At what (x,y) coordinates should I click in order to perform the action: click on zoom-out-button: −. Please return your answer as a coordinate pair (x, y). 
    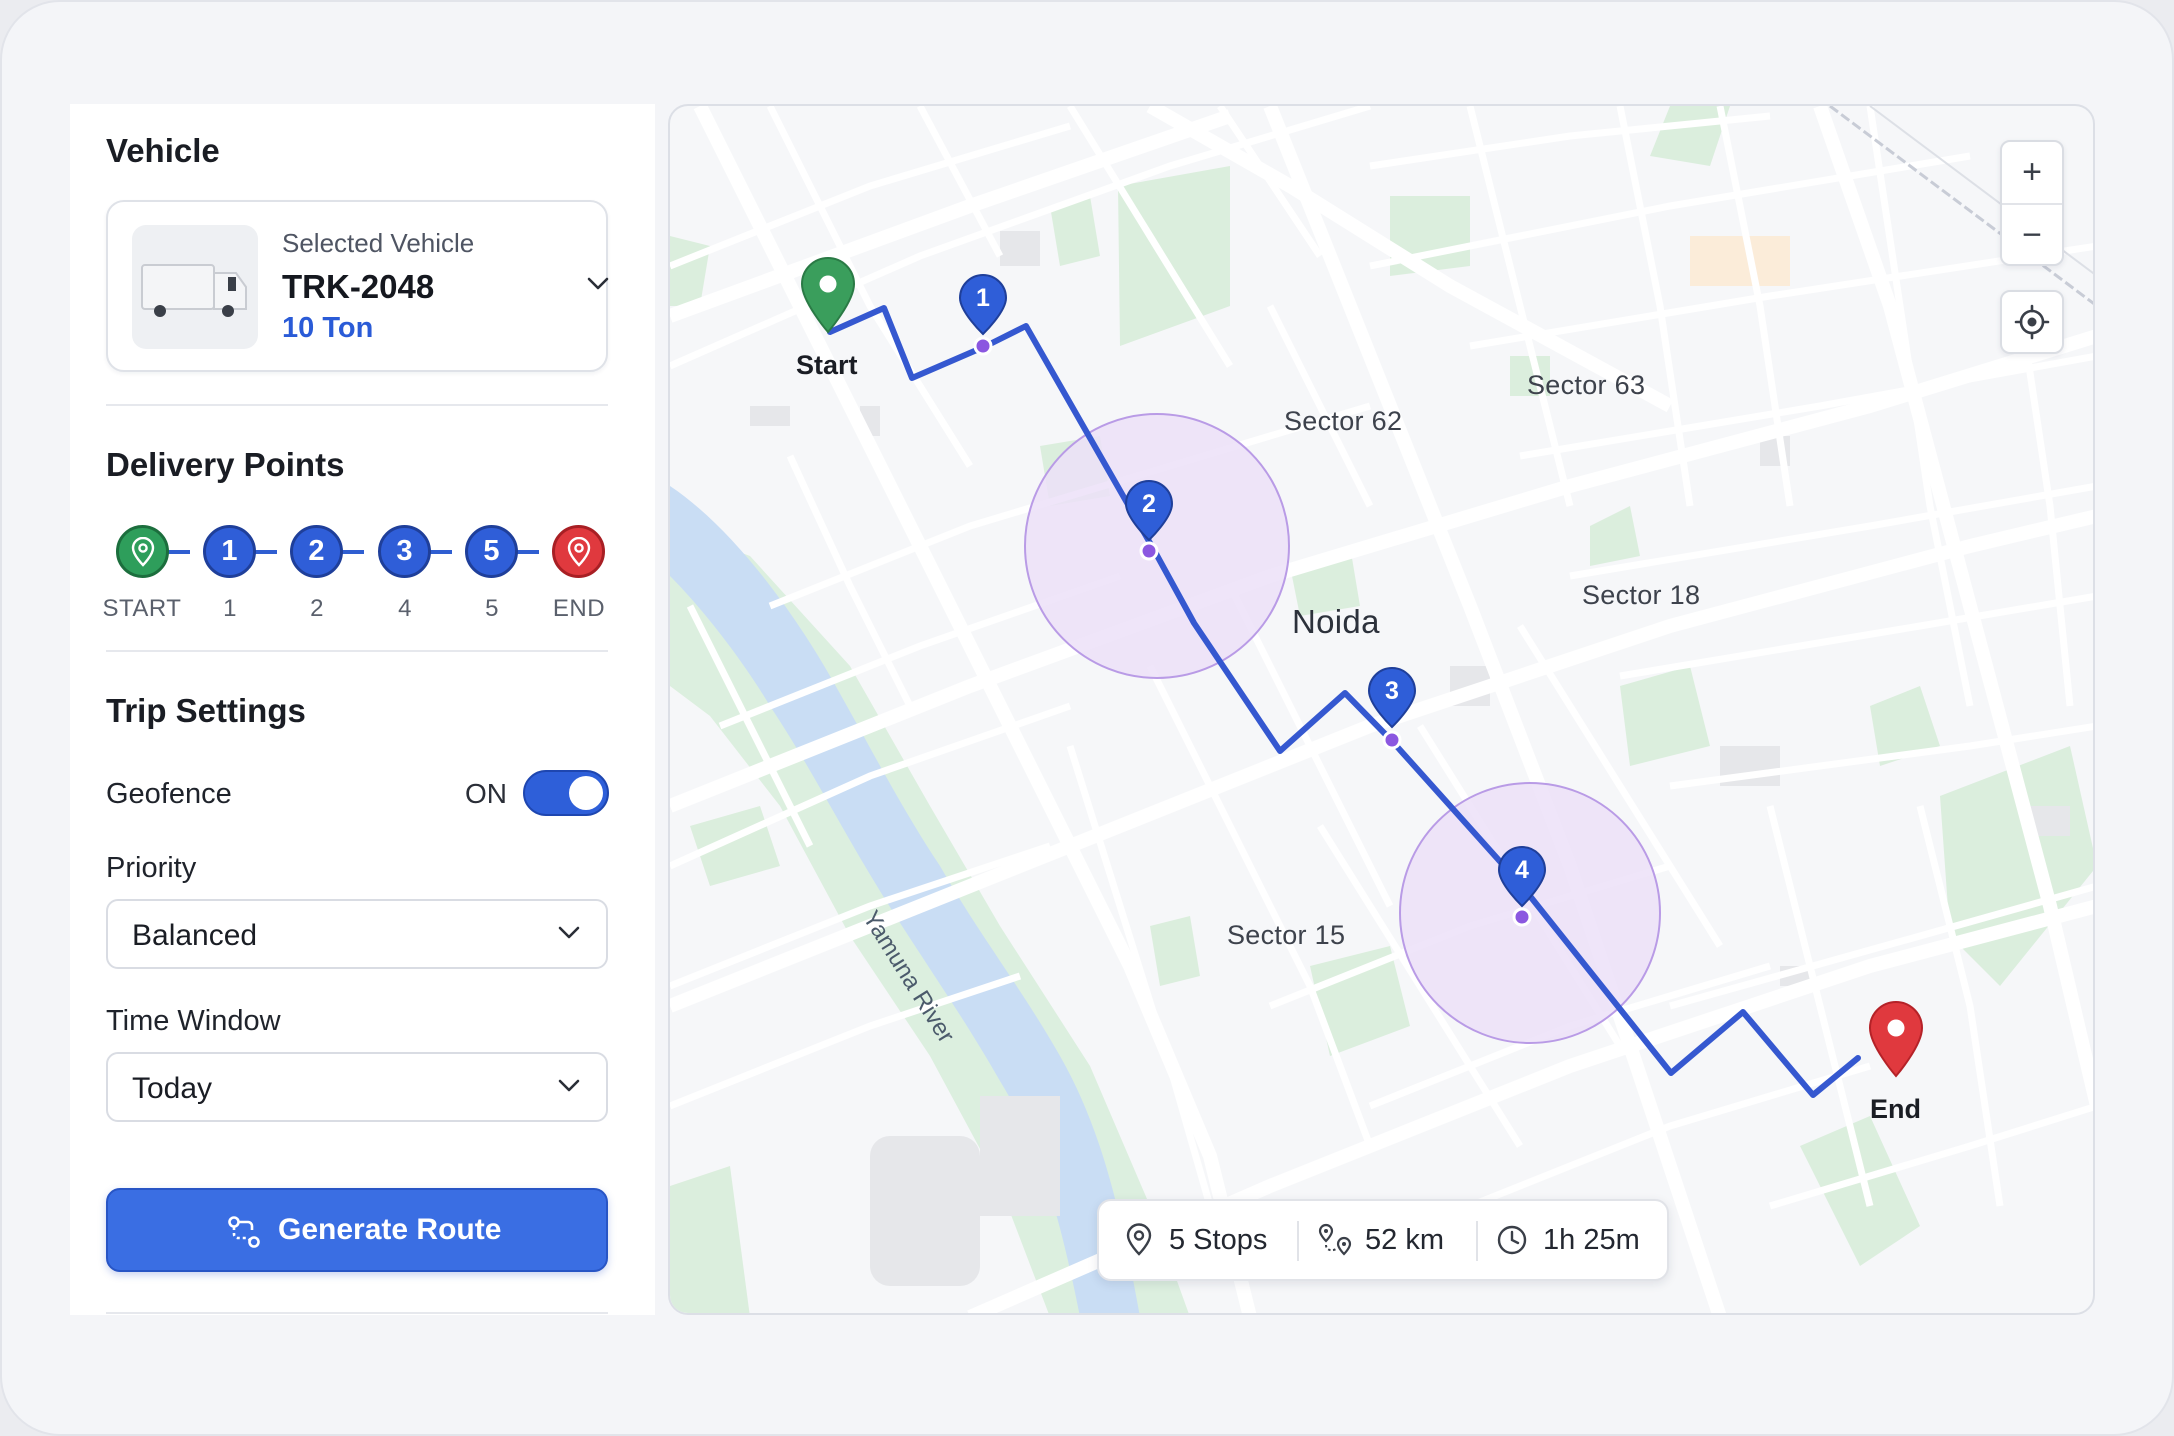
    Looking at the image, I should click on (2032, 235).